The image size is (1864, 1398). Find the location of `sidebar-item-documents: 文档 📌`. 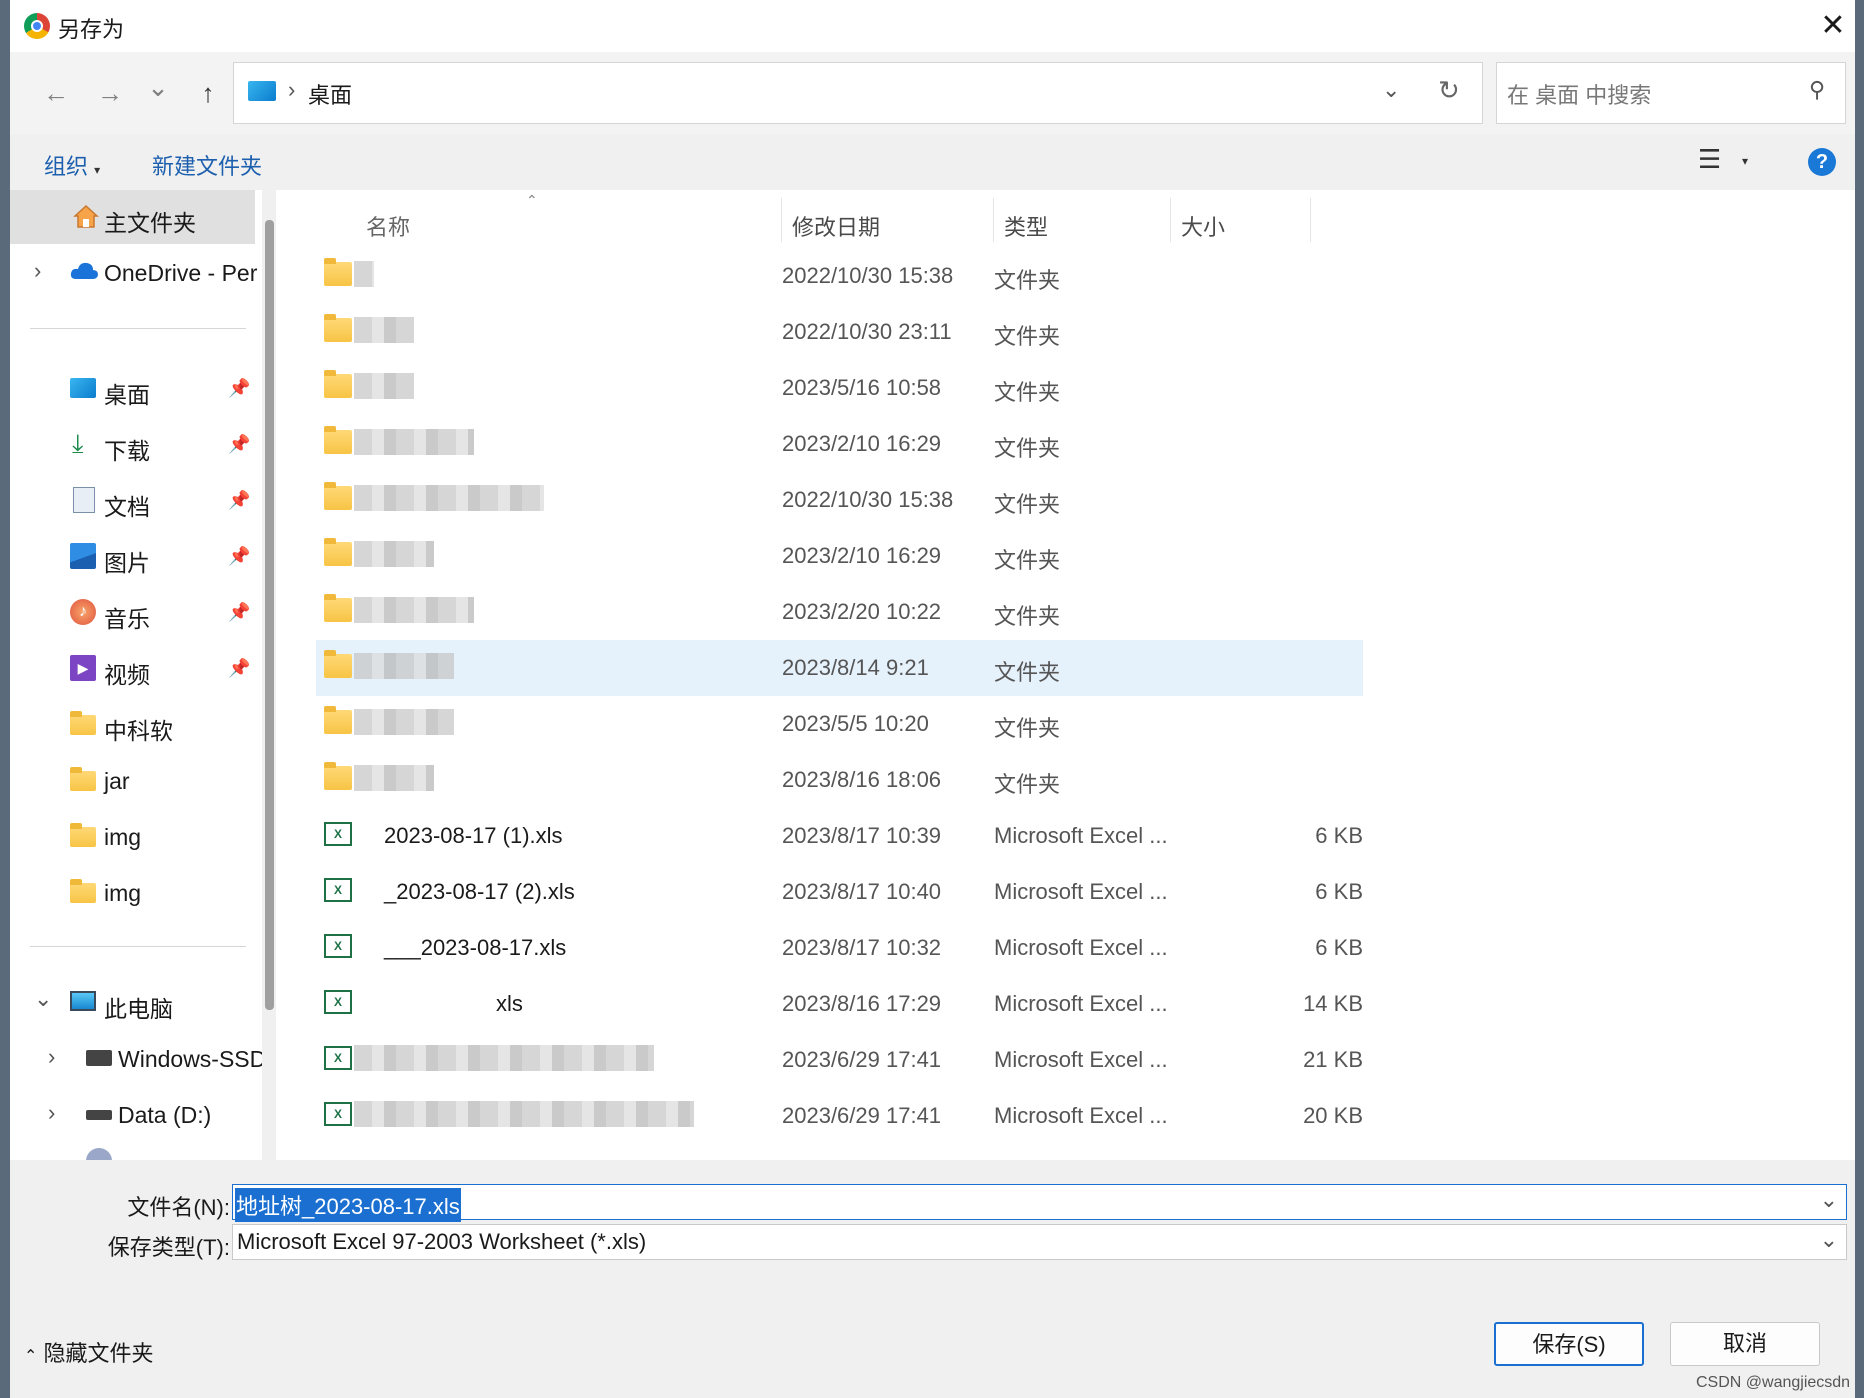

sidebar-item-documents: 文档 📌 is located at coordinates (135, 501).